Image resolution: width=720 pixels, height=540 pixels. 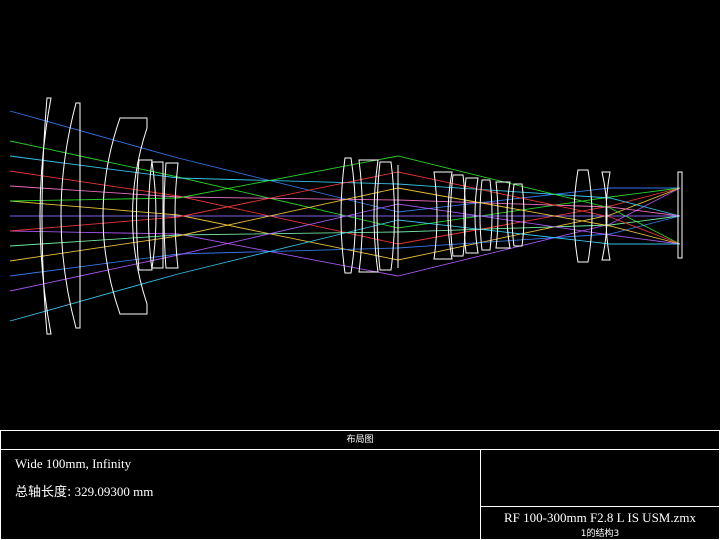 What do you see at coordinates (600, 494) in the screenshot?
I see `file-panel: RF 100-300mm F2.8 L IS USM.zmx 1的结构3` at bounding box center [600, 494].